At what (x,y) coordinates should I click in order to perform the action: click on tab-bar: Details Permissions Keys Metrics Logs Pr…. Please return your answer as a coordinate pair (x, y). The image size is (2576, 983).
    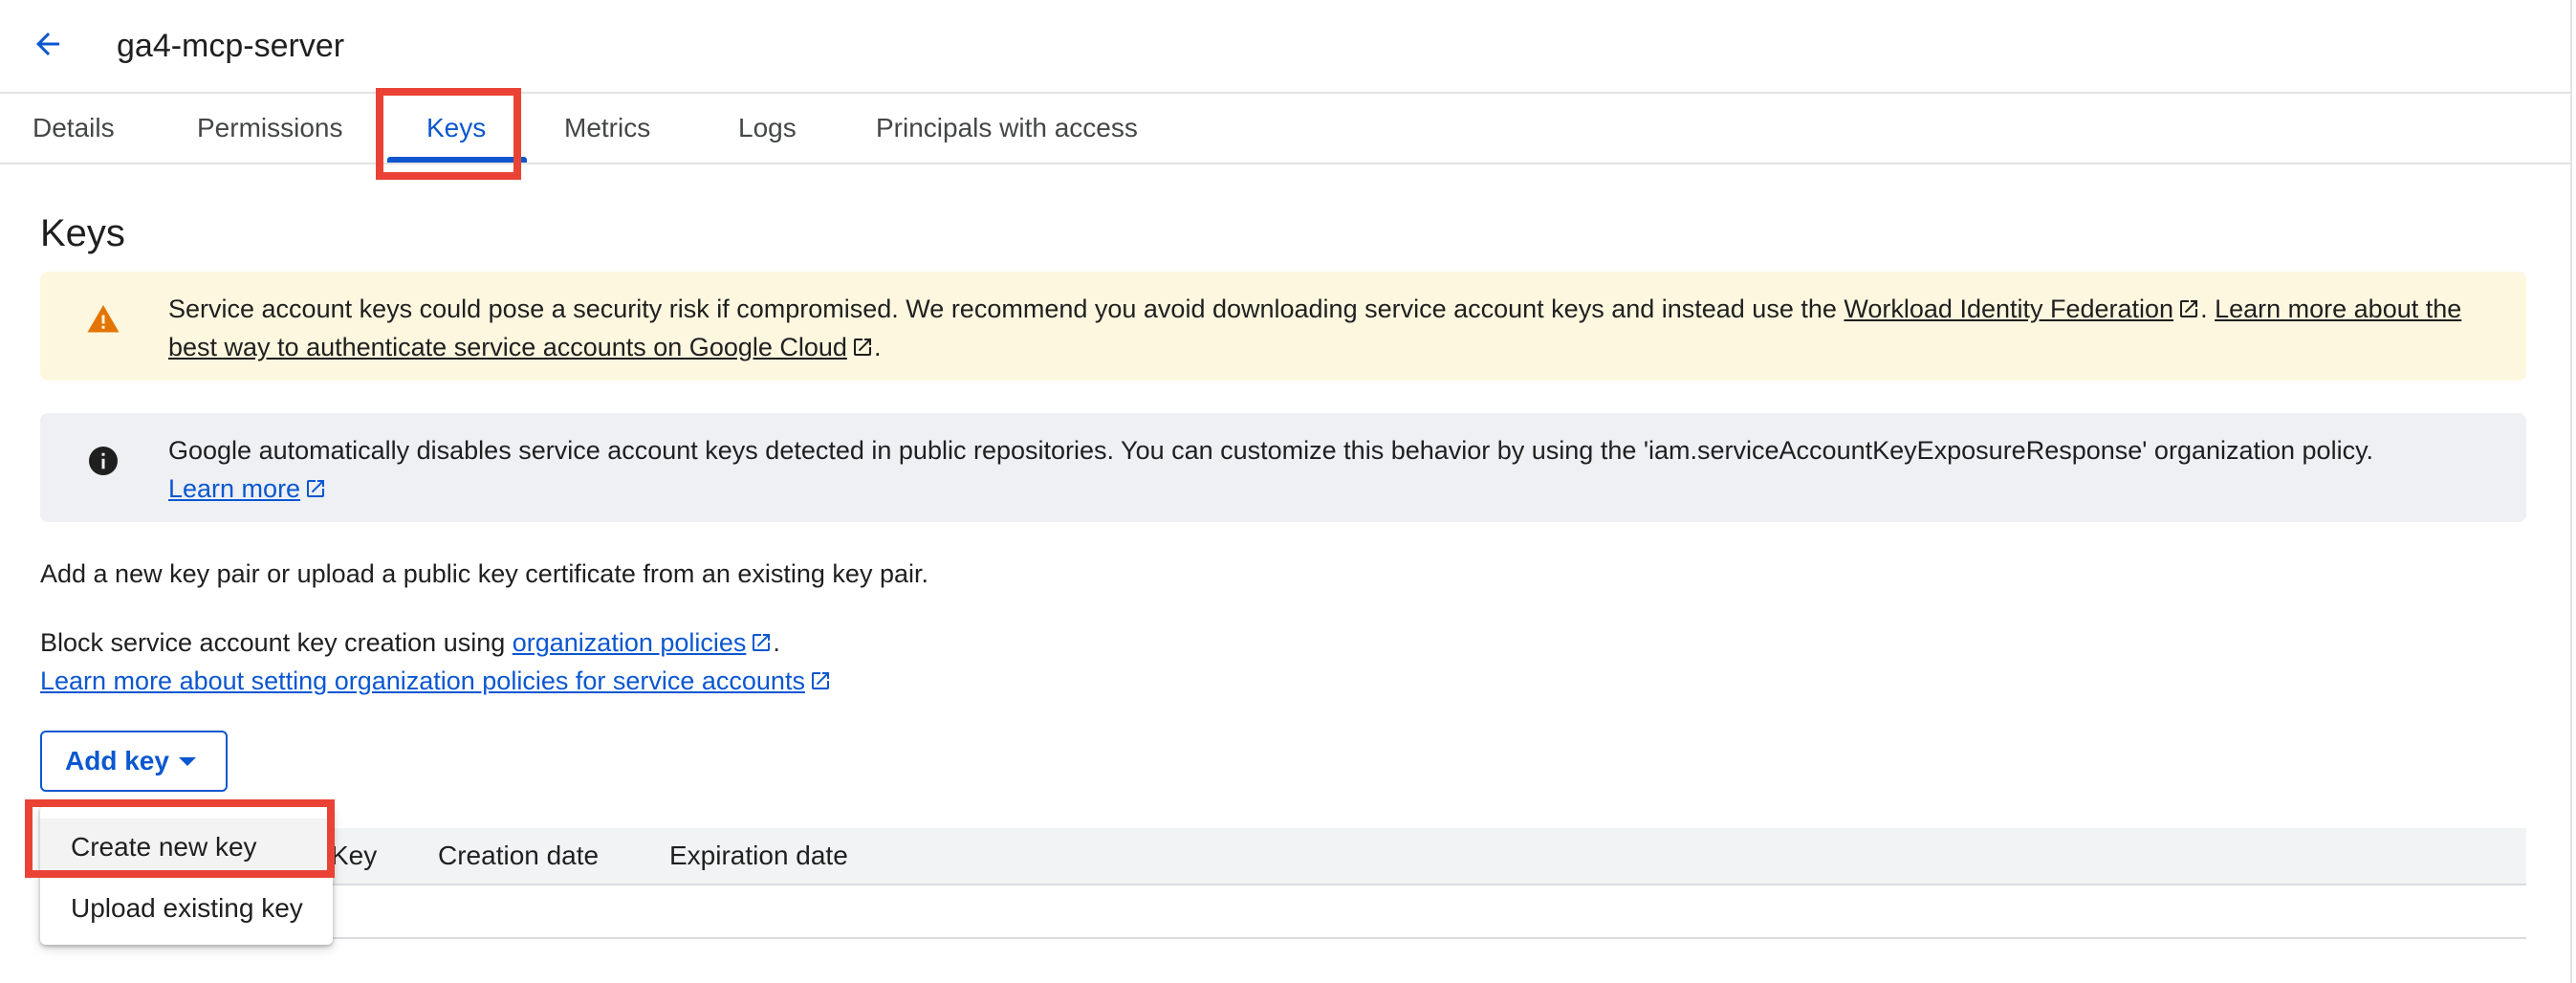
    Looking at the image, I should click on (1285, 128).